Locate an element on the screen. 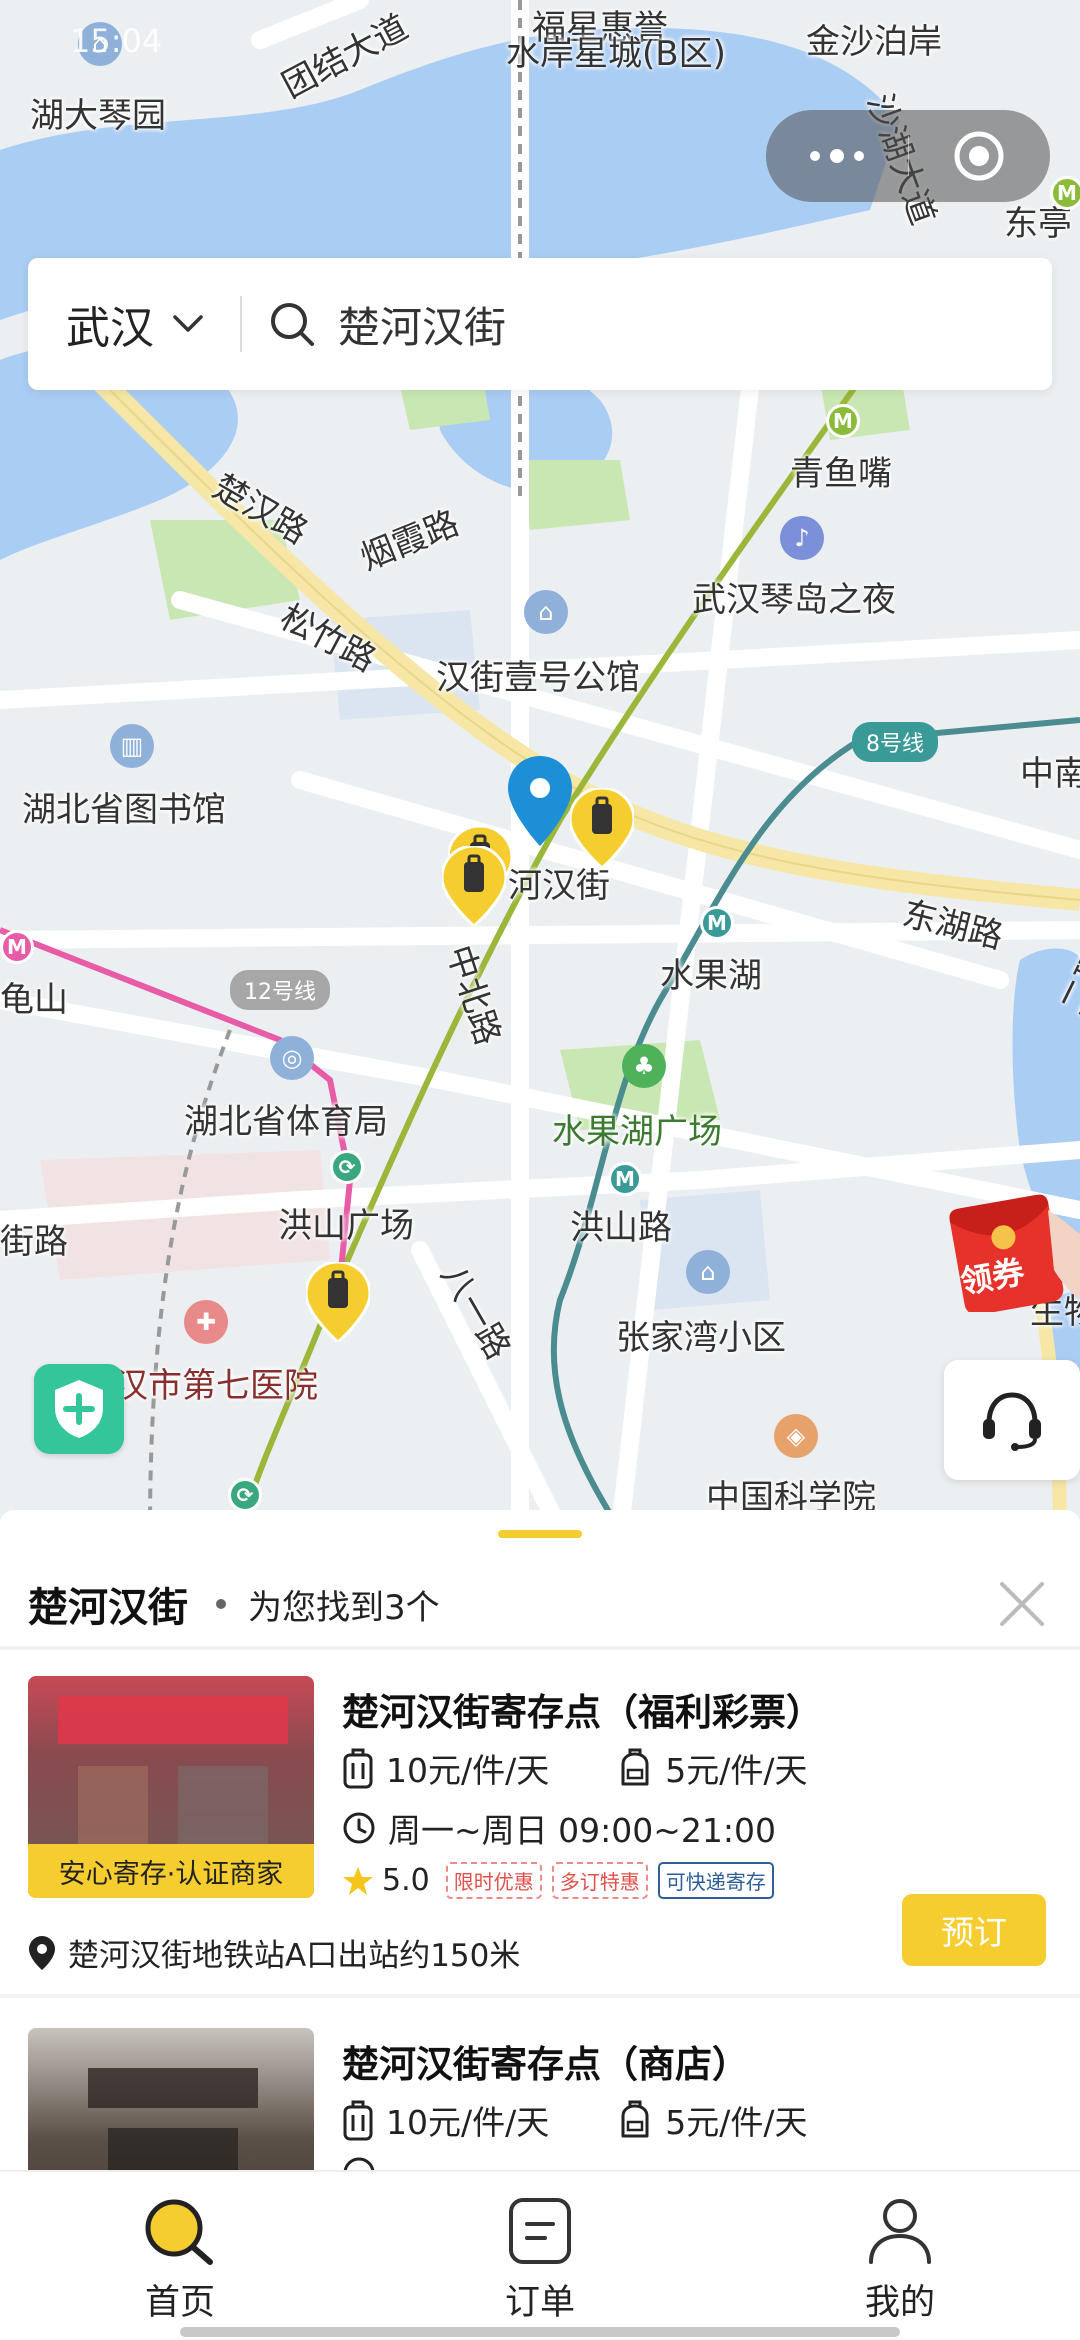 This screenshot has height=2340, width=1080. sheet-grabber is located at coordinates (540, 1534).